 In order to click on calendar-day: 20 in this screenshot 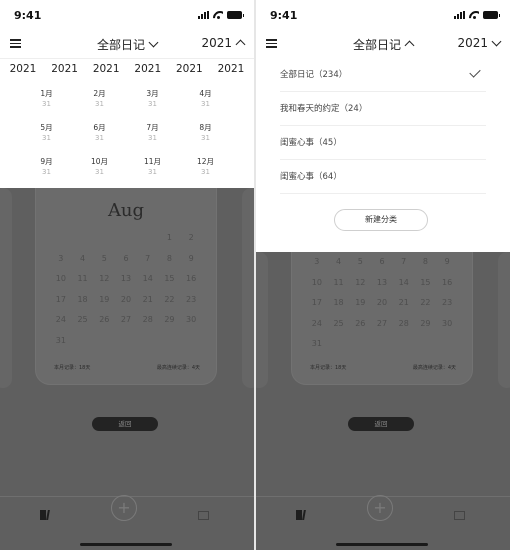, I will do `click(382, 302)`.